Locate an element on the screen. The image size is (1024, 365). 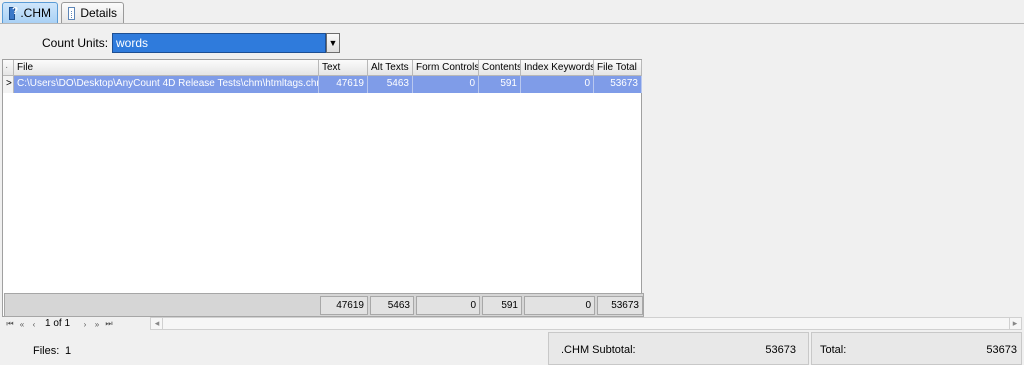
total-form-controls: 0 is located at coordinates (448, 305).